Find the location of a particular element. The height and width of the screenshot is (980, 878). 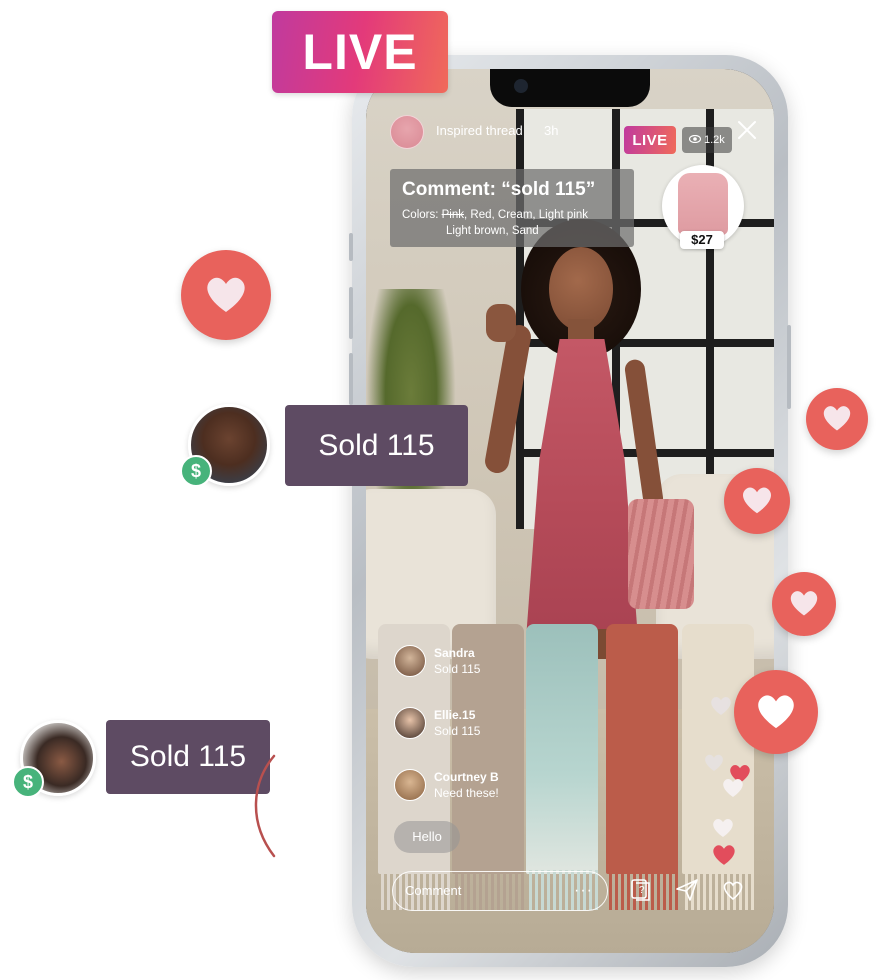

live-banner: LIVE is located at coordinates (360, 52).